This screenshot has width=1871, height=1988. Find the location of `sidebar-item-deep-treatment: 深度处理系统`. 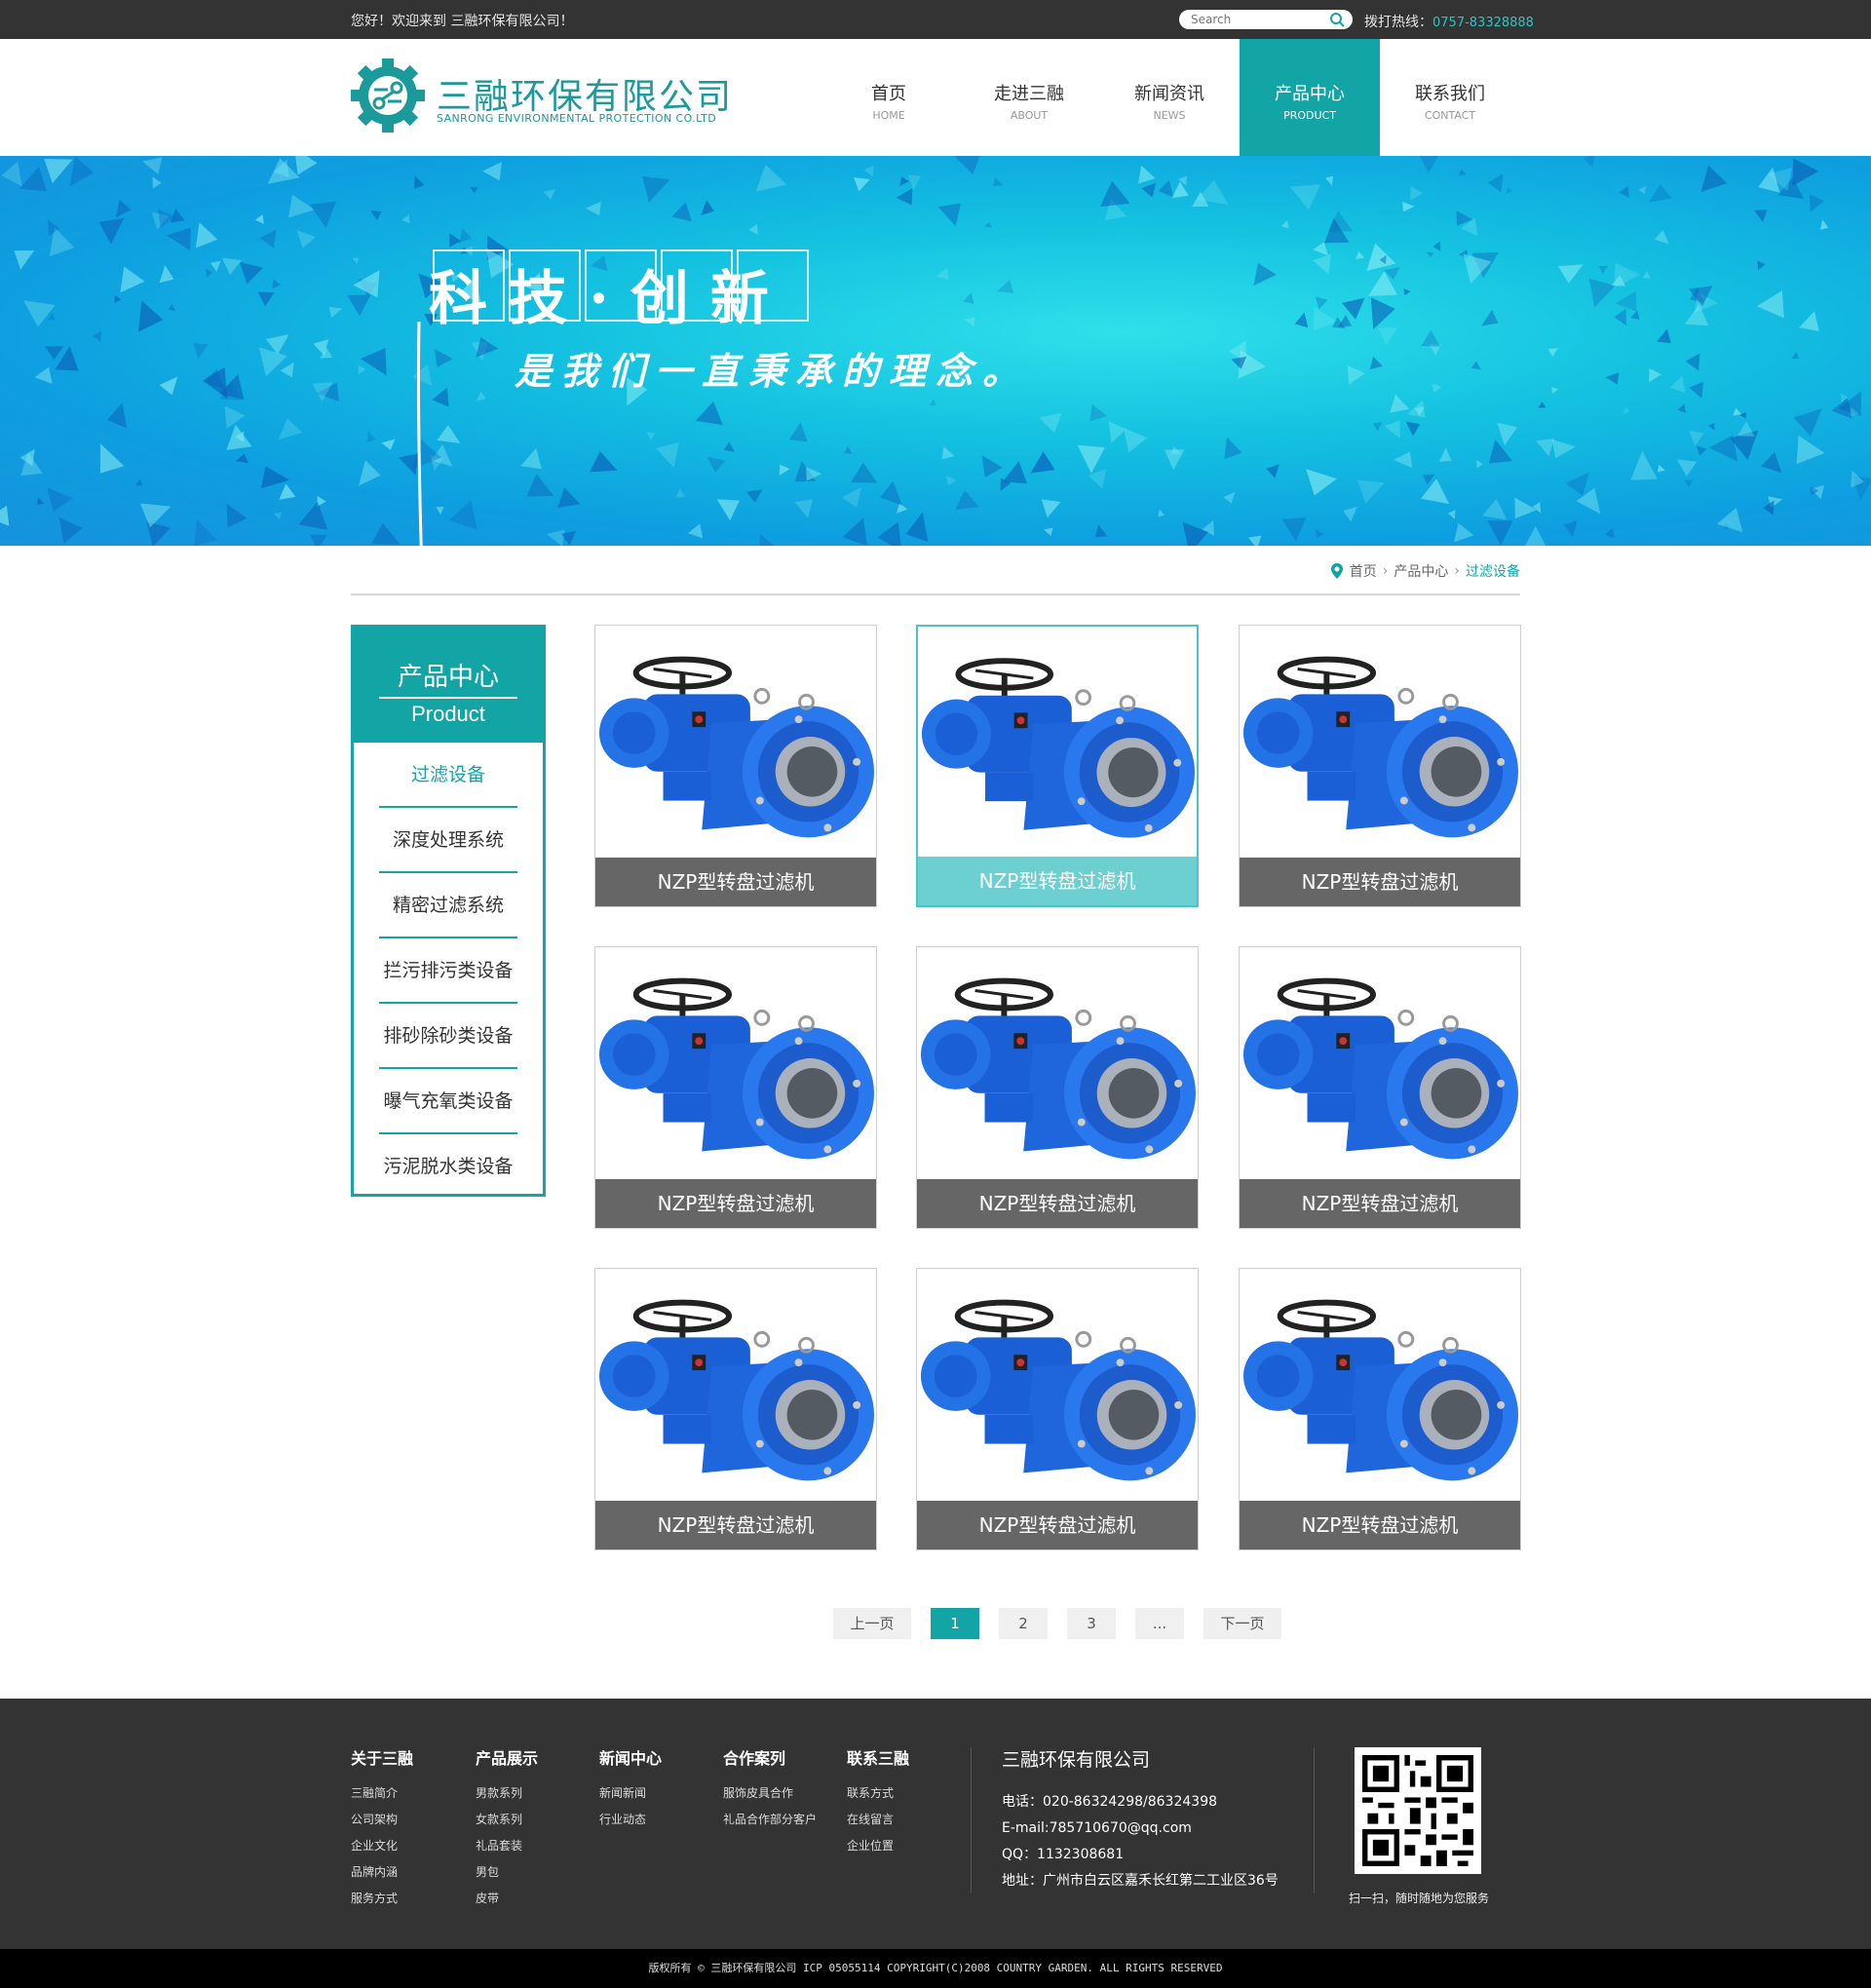

sidebar-item-deep-treatment: 深度处理系统 is located at coordinates (448, 841).